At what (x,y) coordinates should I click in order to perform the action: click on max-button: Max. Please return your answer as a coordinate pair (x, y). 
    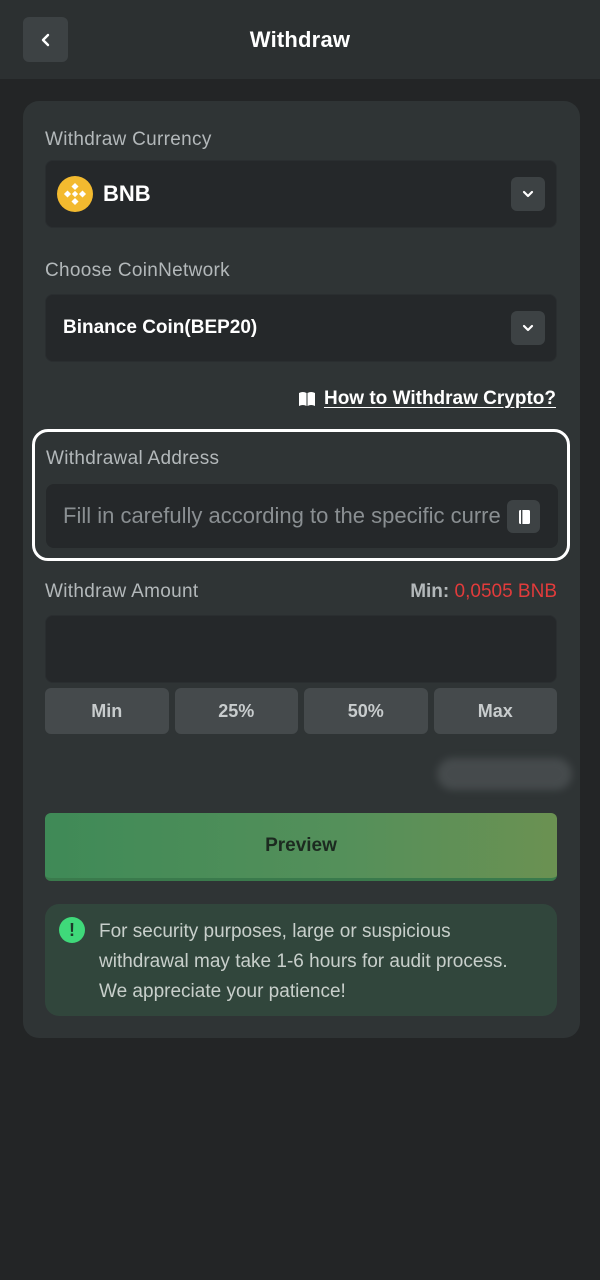
    Looking at the image, I should click on (495, 711).